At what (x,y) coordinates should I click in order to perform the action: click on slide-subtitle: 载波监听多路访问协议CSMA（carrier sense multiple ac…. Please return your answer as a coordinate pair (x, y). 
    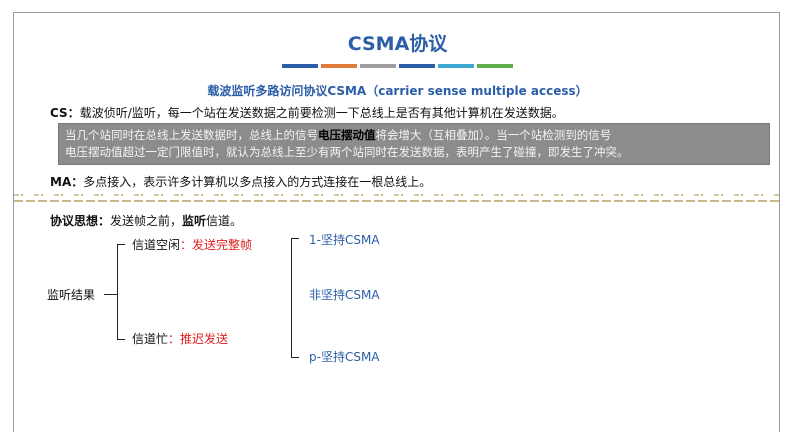
    Looking at the image, I should click on (397, 91).